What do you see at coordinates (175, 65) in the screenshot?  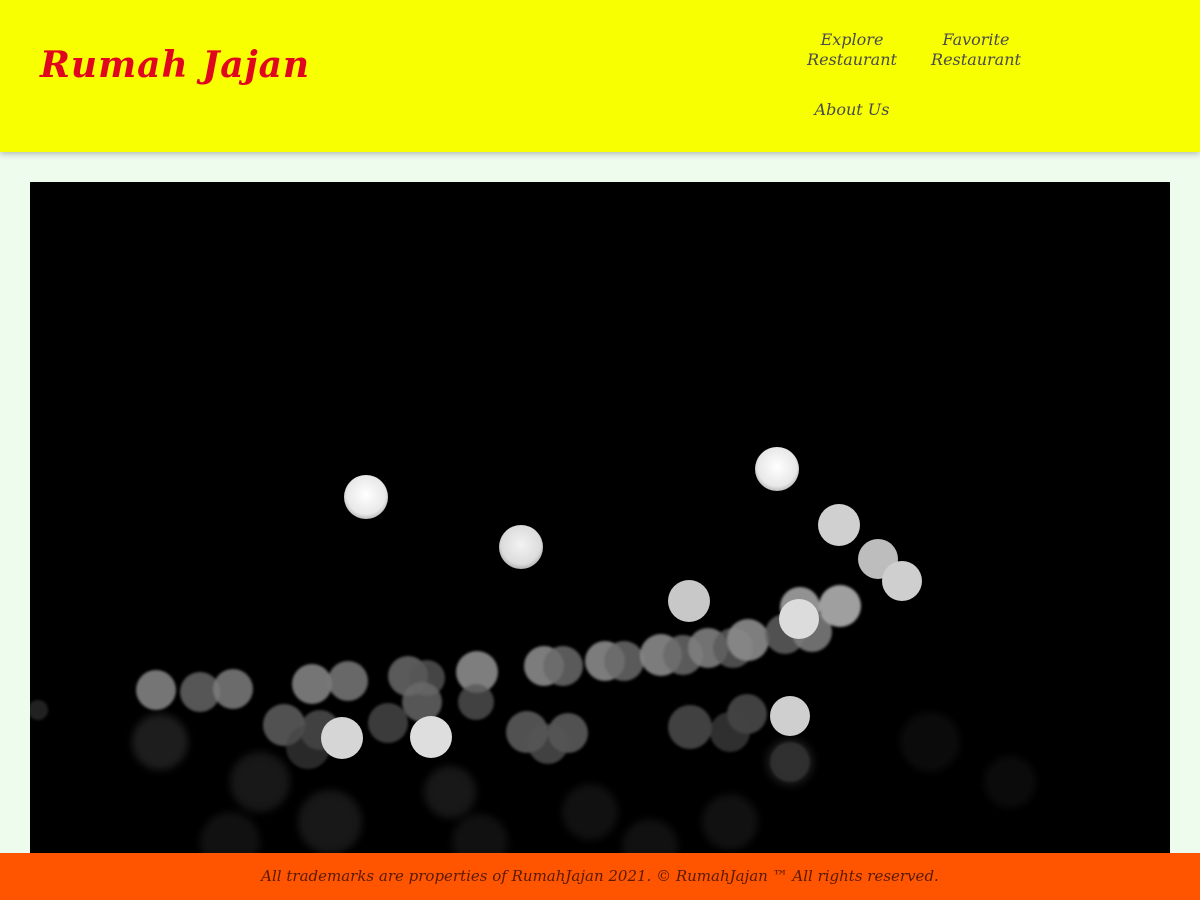 I see `site-logo: Rumah Jajan` at bounding box center [175, 65].